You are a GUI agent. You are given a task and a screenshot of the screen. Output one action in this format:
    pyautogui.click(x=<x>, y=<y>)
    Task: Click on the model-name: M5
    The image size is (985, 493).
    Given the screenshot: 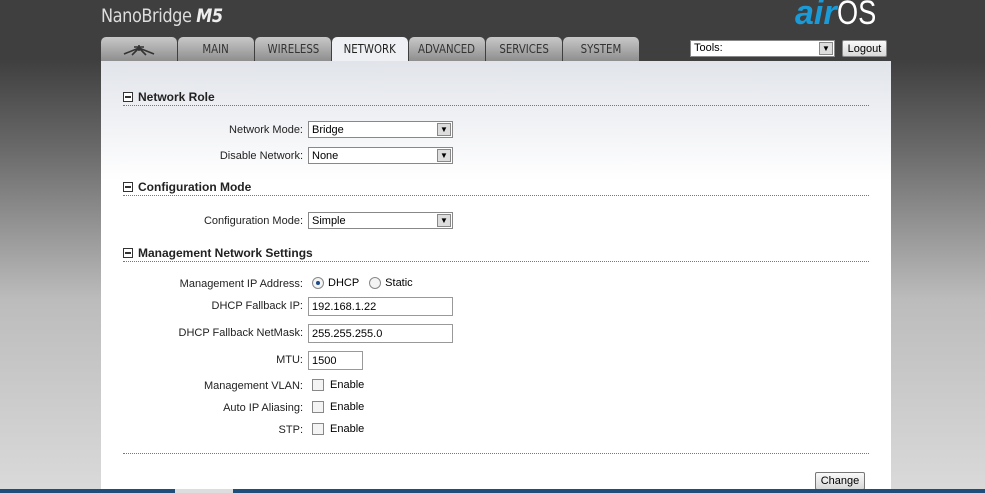 What is the action you would take?
    pyautogui.click(x=209, y=16)
    